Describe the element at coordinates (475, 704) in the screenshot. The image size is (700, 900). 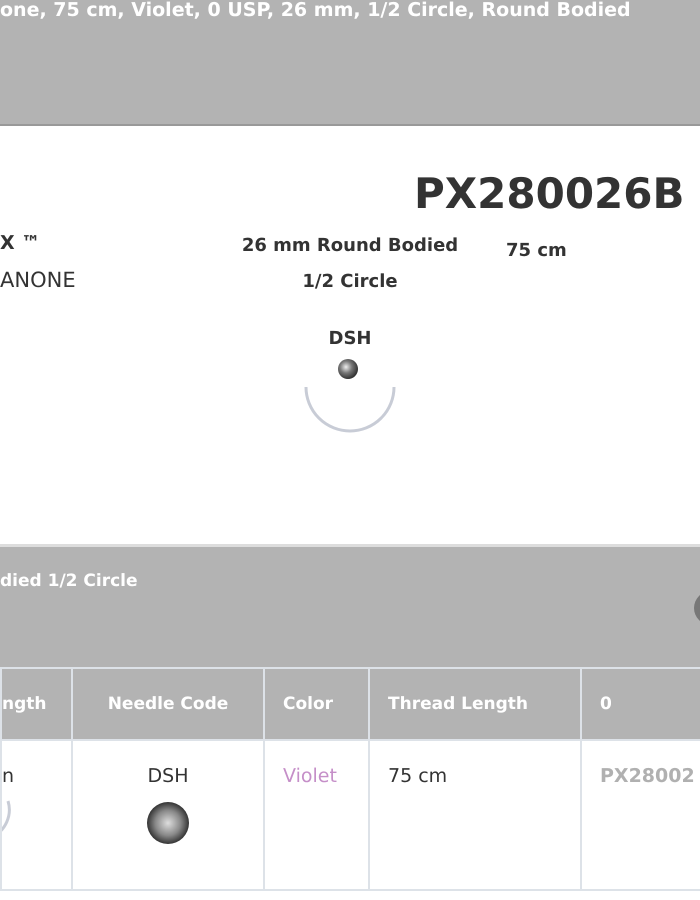
I see `column-header: Thread Length` at that location.